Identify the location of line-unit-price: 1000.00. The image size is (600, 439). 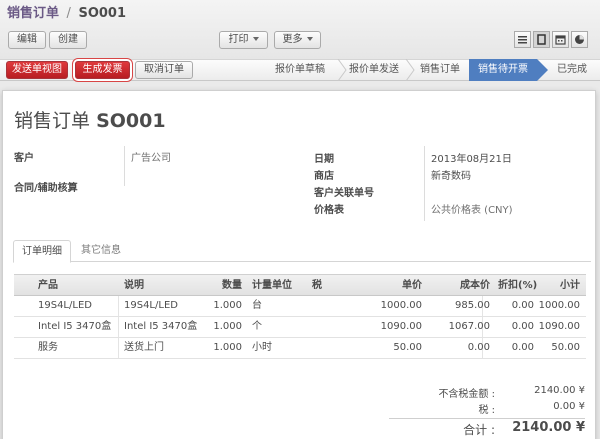
(401, 305).